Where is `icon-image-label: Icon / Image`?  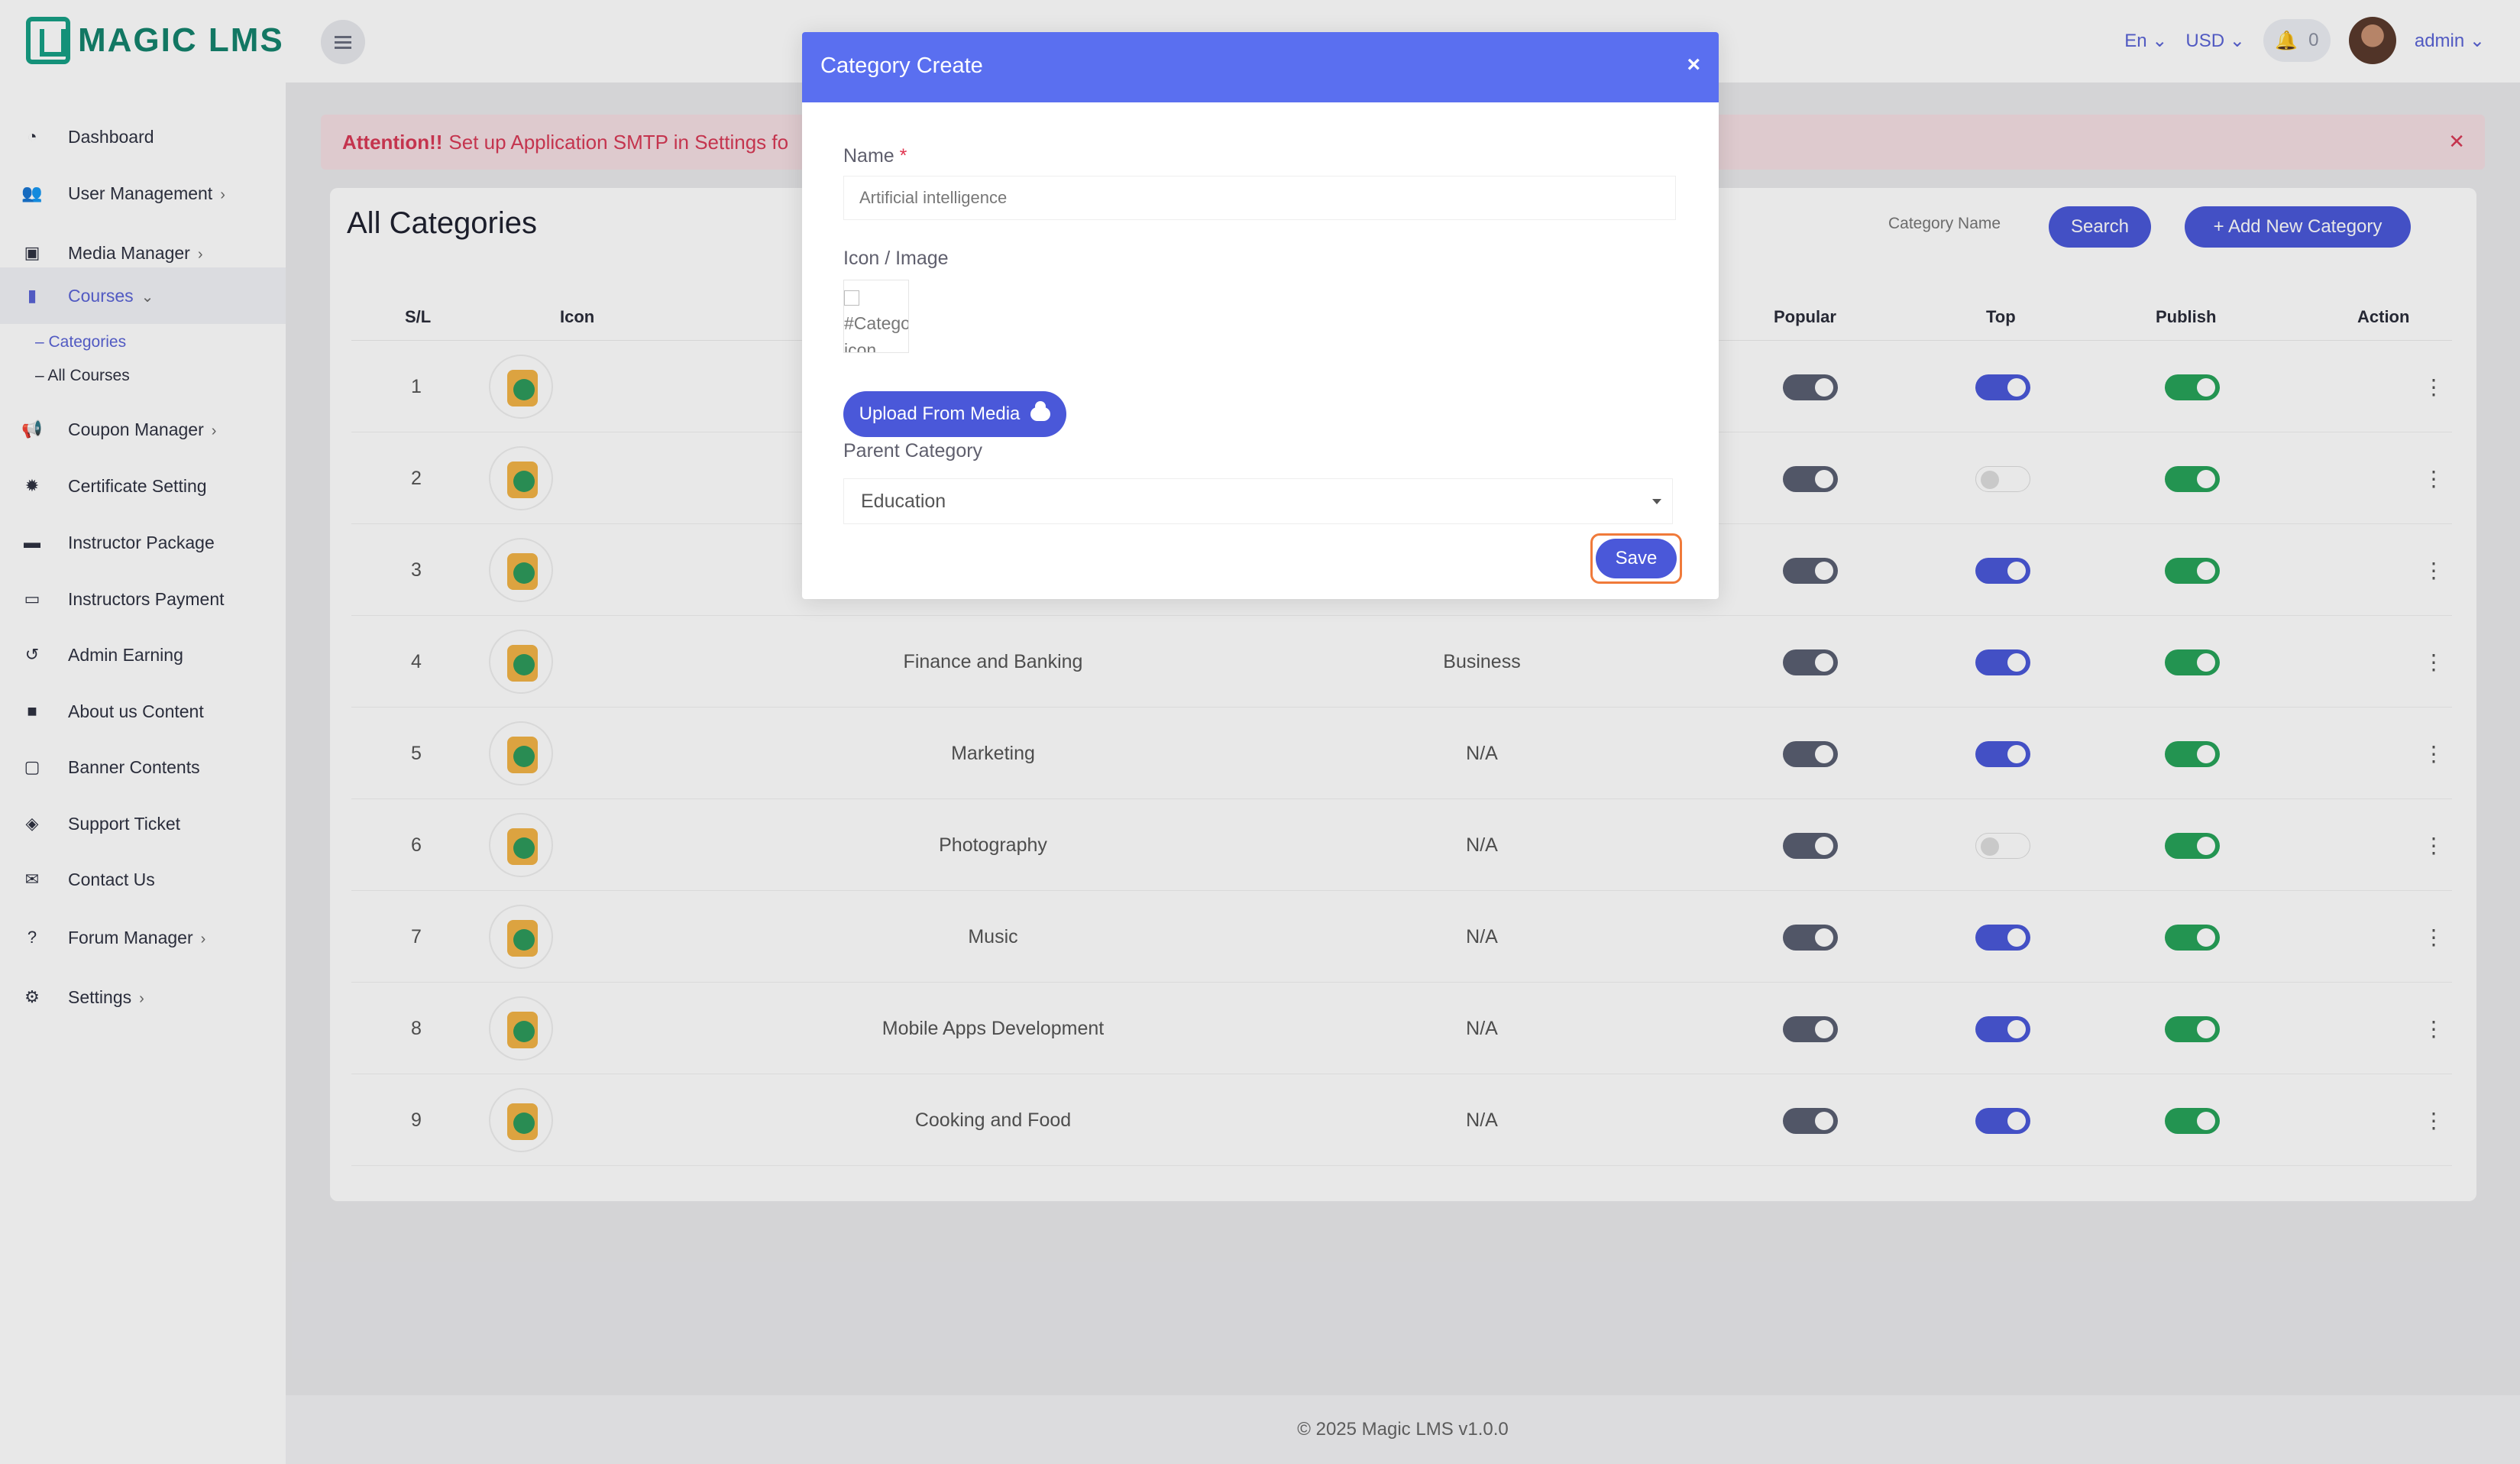
icon-image-label: Icon / Image is located at coordinates (896, 258).